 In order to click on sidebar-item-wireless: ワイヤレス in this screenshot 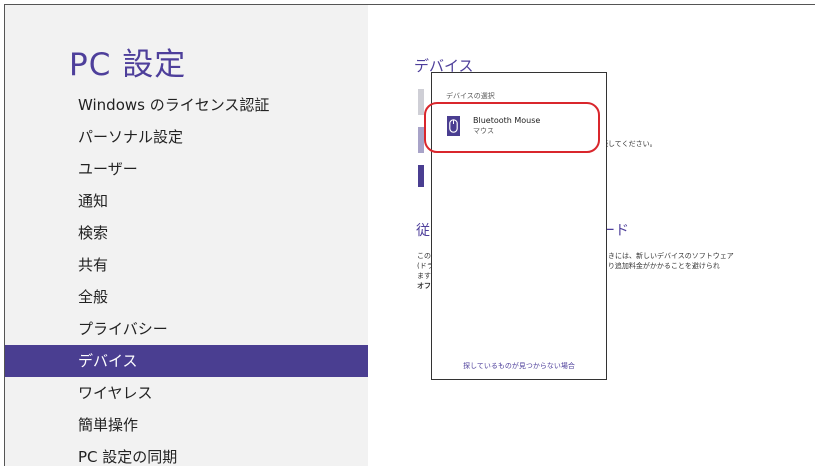, I will do `click(186, 393)`.